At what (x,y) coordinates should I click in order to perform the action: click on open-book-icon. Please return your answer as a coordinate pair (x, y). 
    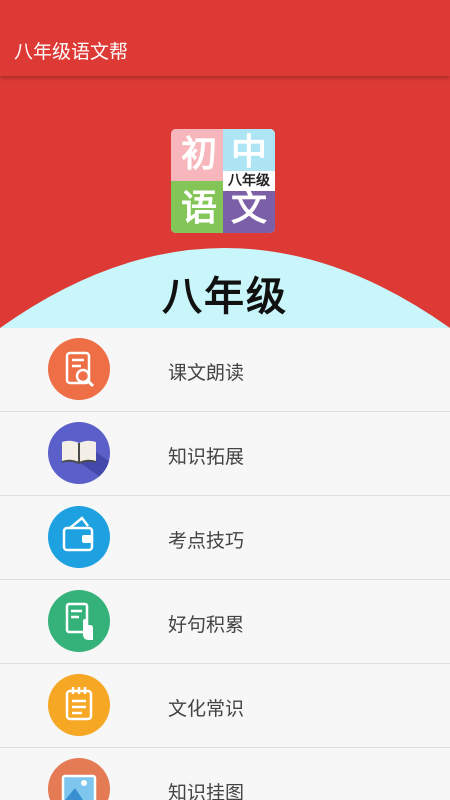
    Looking at the image, I should click on (79, 453).